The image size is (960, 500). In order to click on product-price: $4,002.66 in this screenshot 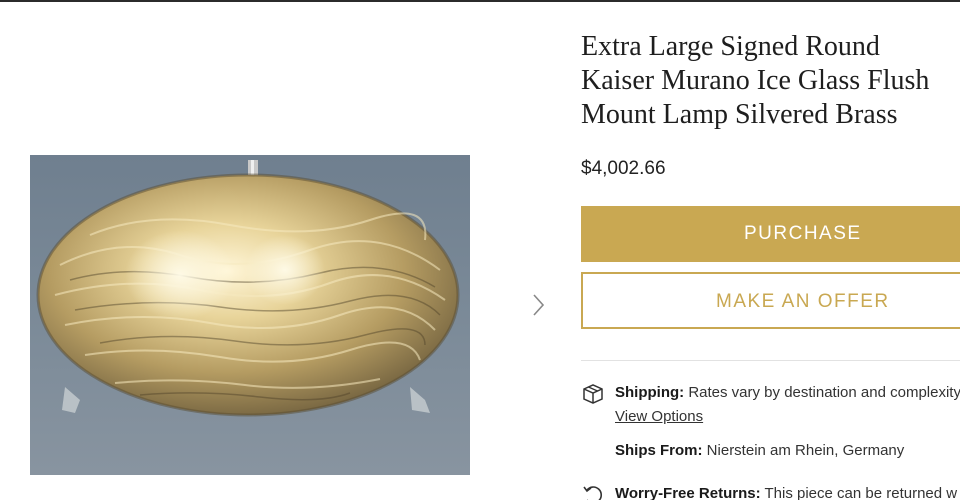, I will do `click(623, 168)`.